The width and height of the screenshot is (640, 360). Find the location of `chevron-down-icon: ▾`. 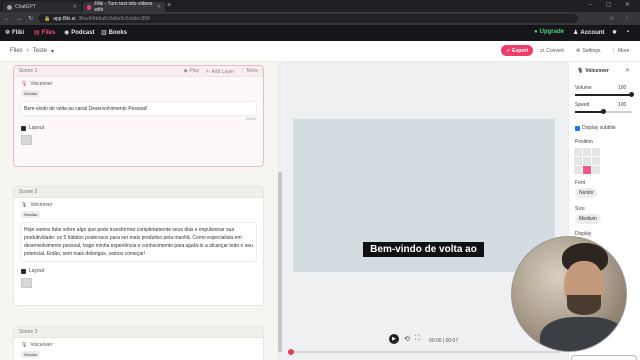

chevron-down-icon: ▾ is located at coordinates (52, 51).